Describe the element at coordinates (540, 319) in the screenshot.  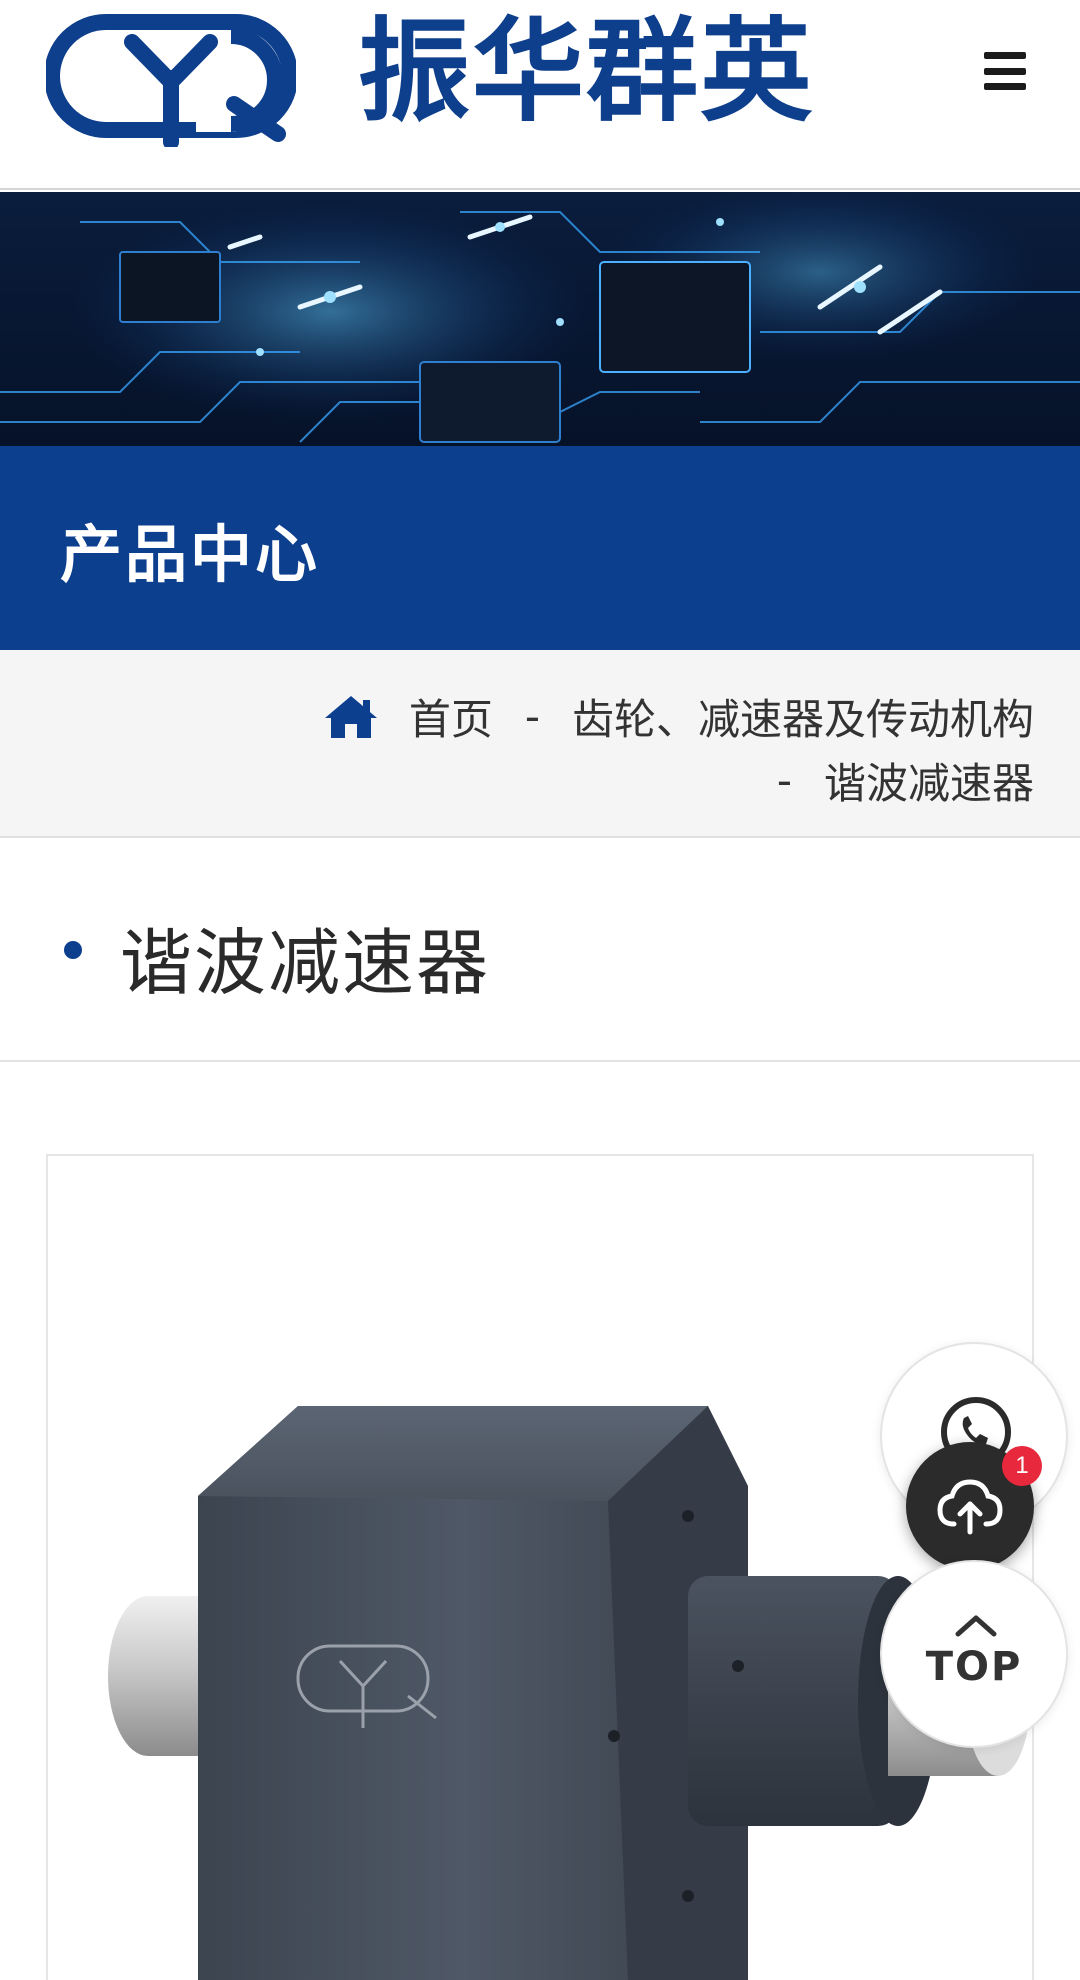
I see `circuit-board-banner` at that location.